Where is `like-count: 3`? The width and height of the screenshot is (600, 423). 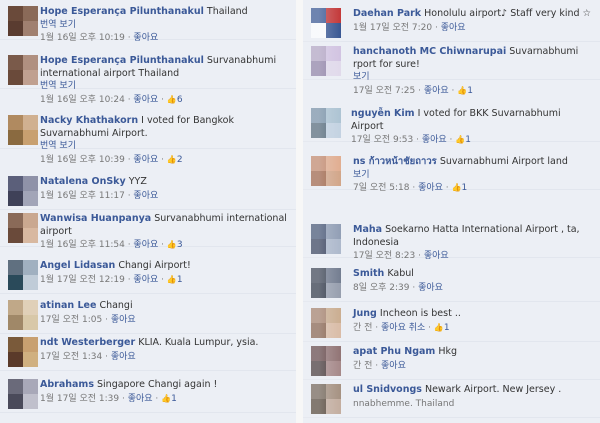 like-count: 3 is located at coordinates (180, 245).